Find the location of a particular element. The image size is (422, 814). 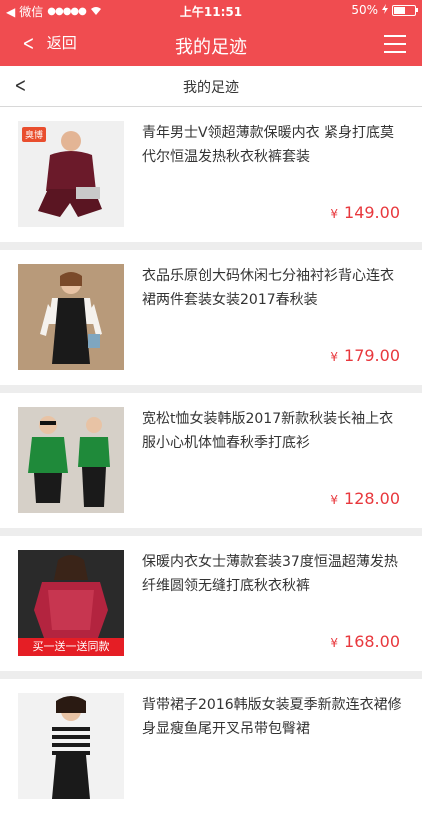

product-price: ¥128.00 is located at coordinates (365, 498).